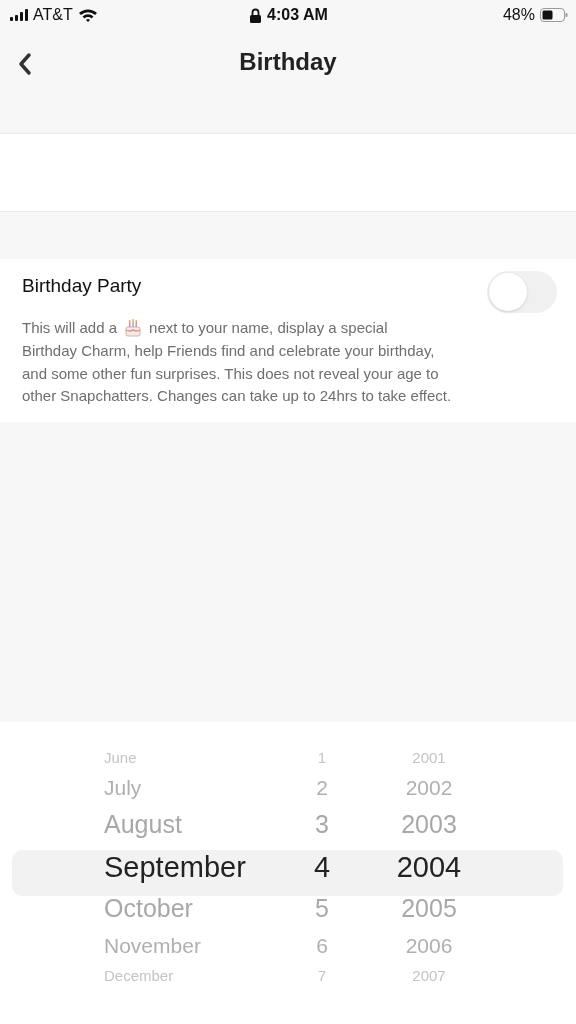 The width and height of the screenshot is (576, 1024). What do you see at coordinates (179, 976) in the screenshot?
I see `month-option: December` at bounding box center [179, 976].